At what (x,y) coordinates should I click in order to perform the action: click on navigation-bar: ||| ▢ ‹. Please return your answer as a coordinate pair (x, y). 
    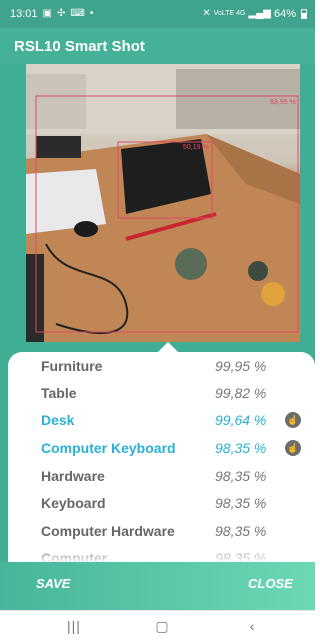
    Looking at the image, I should click on (157, 626).